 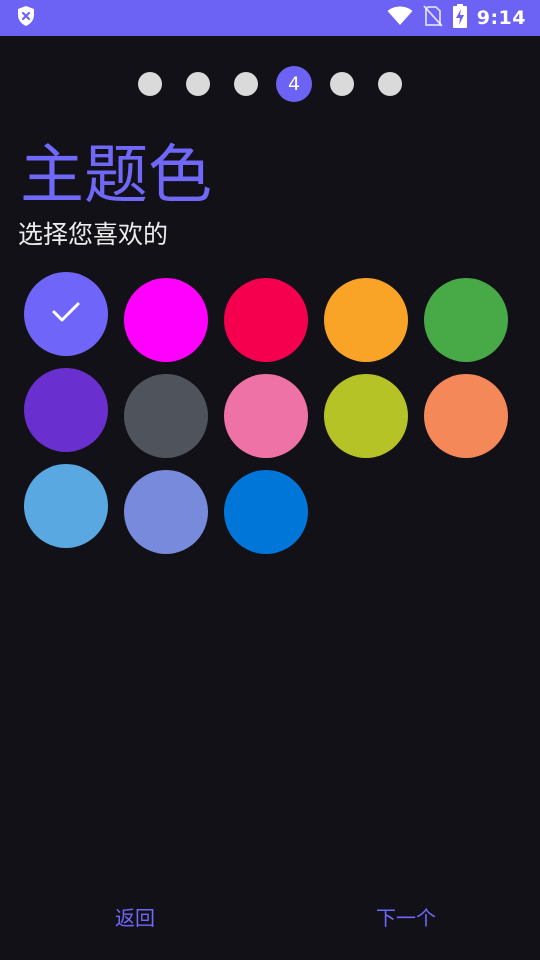 I want to click on battery-charging-icon, so click(x=459, y=18).